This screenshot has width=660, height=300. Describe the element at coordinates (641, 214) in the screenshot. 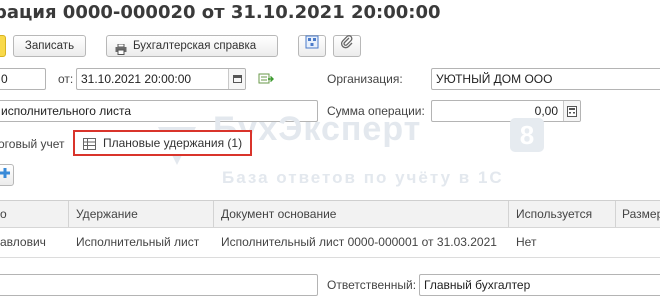

I see `column-header-amount: Размер` at that location.